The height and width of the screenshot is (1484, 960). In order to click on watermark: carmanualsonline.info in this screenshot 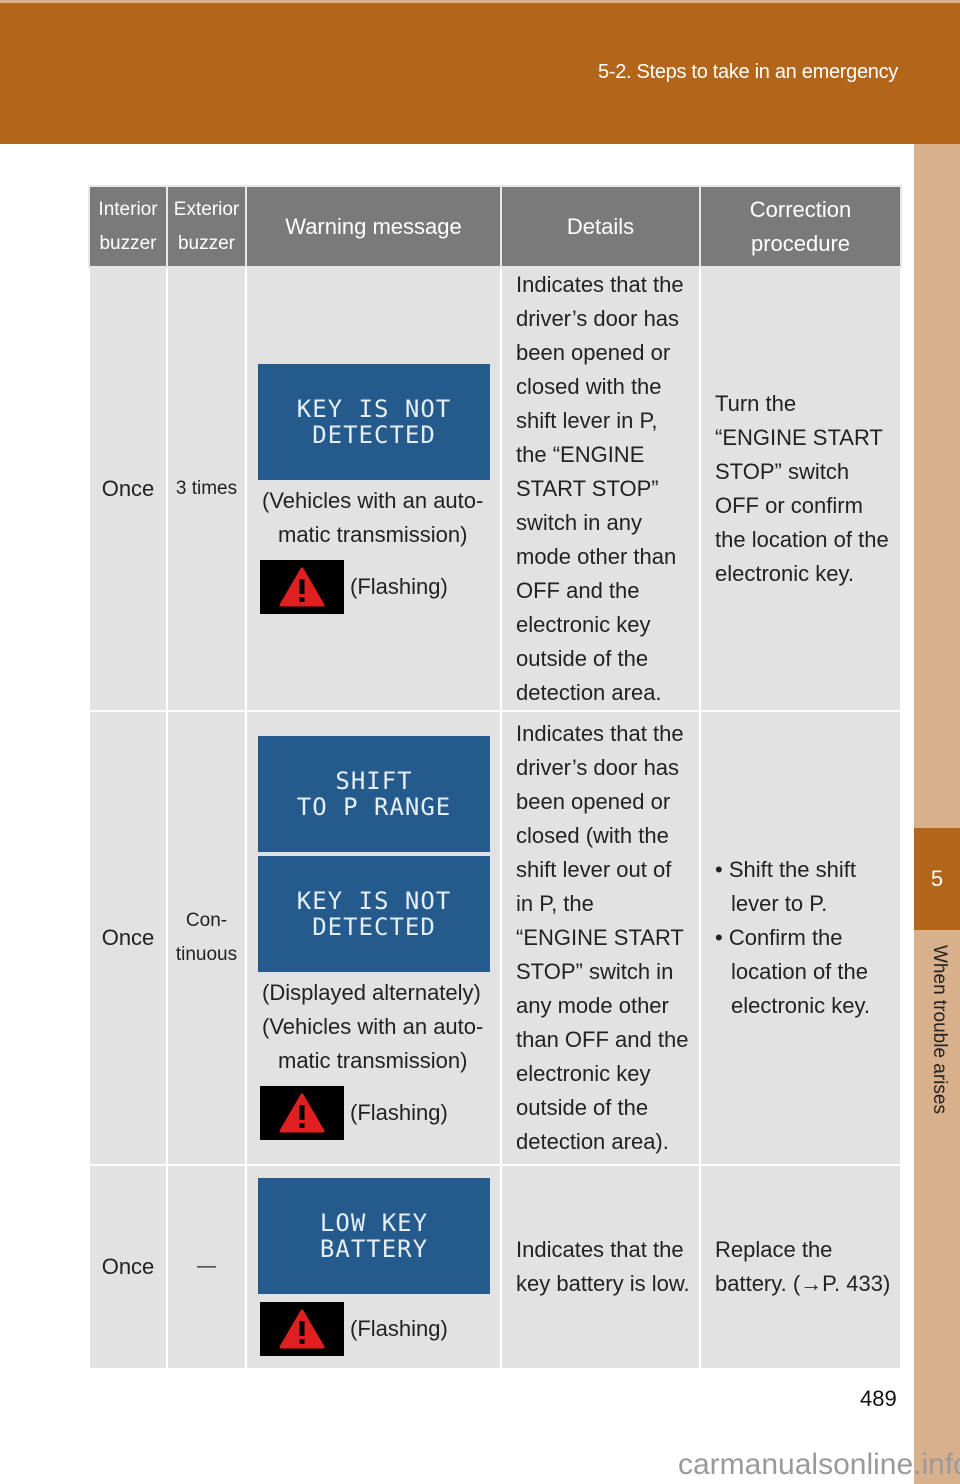, I will do `click(819, 1464)`.